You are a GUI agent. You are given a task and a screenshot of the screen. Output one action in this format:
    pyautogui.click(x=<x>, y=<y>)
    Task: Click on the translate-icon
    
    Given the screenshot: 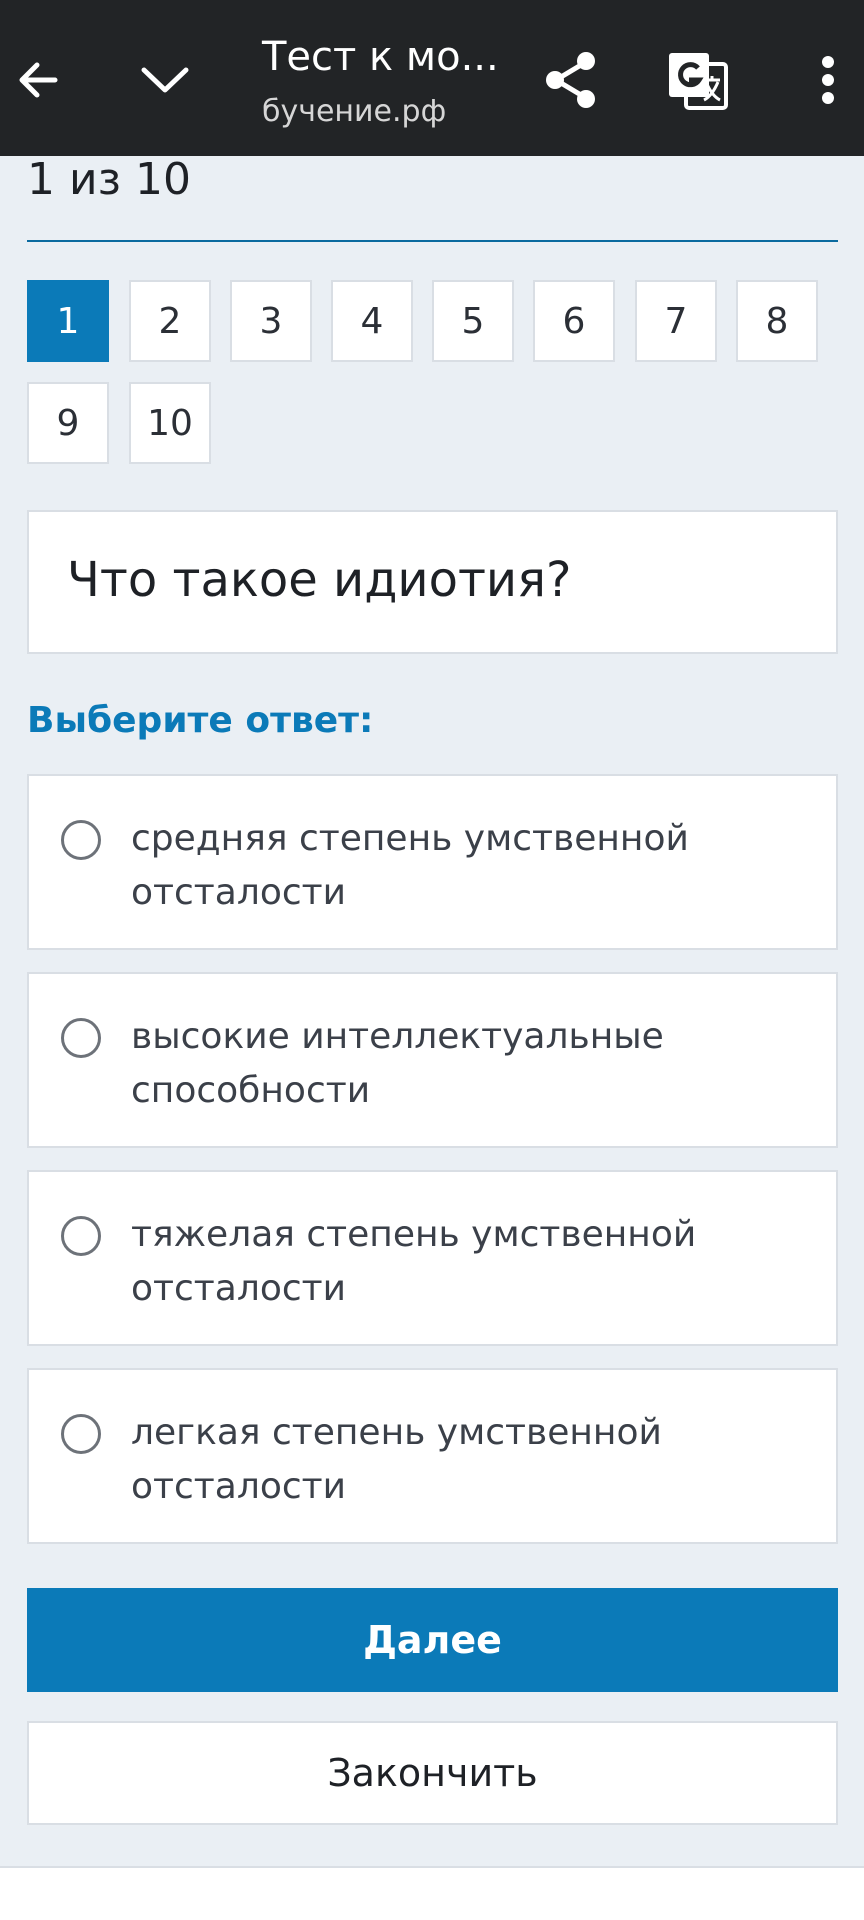 What is the action you would take?
    pyautogui.click(x=698, y=81)
    